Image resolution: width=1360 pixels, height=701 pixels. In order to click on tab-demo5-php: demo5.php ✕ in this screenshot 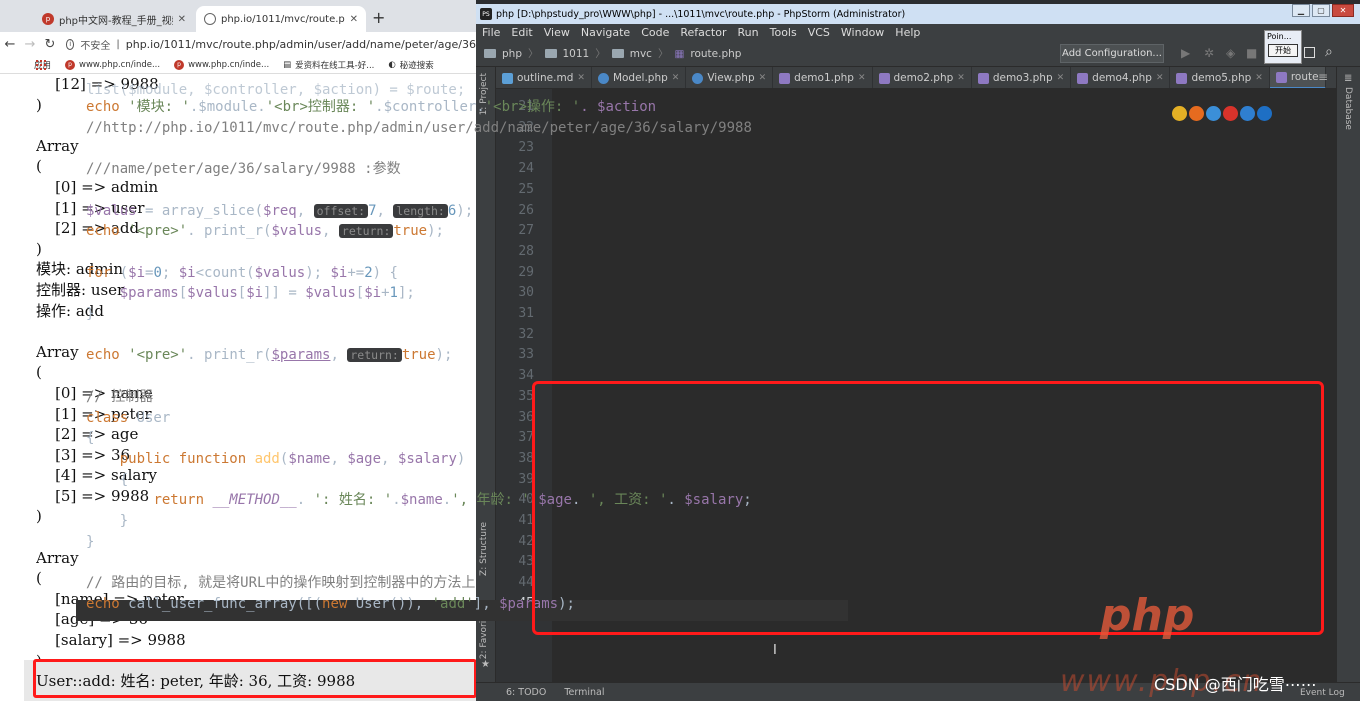, I will do `click(1220, 77)`.